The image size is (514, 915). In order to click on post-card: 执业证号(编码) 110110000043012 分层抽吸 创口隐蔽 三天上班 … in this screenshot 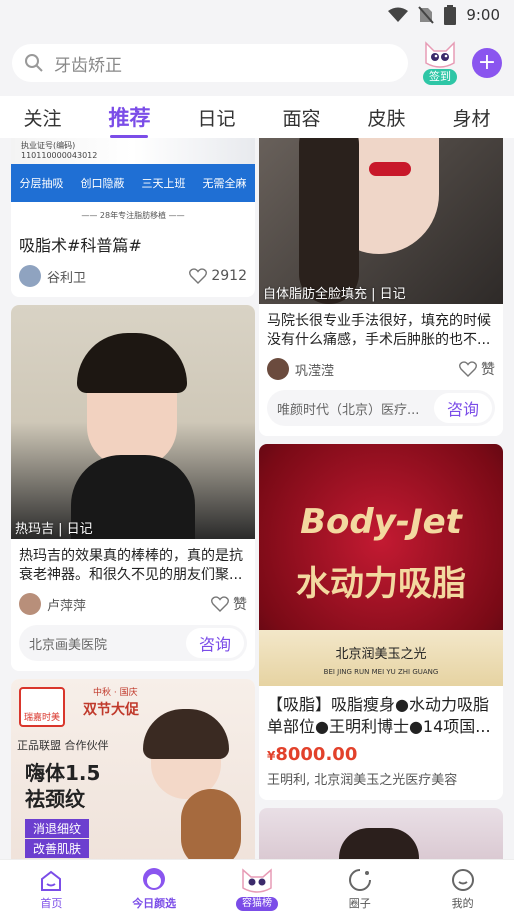, I will do `click(133, 217)`.